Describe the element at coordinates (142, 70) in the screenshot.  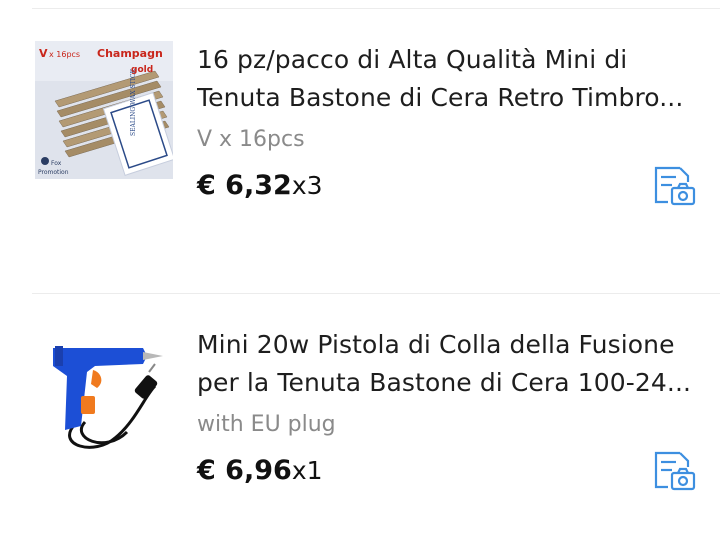
I see `color-sub-text: gold` at that location.